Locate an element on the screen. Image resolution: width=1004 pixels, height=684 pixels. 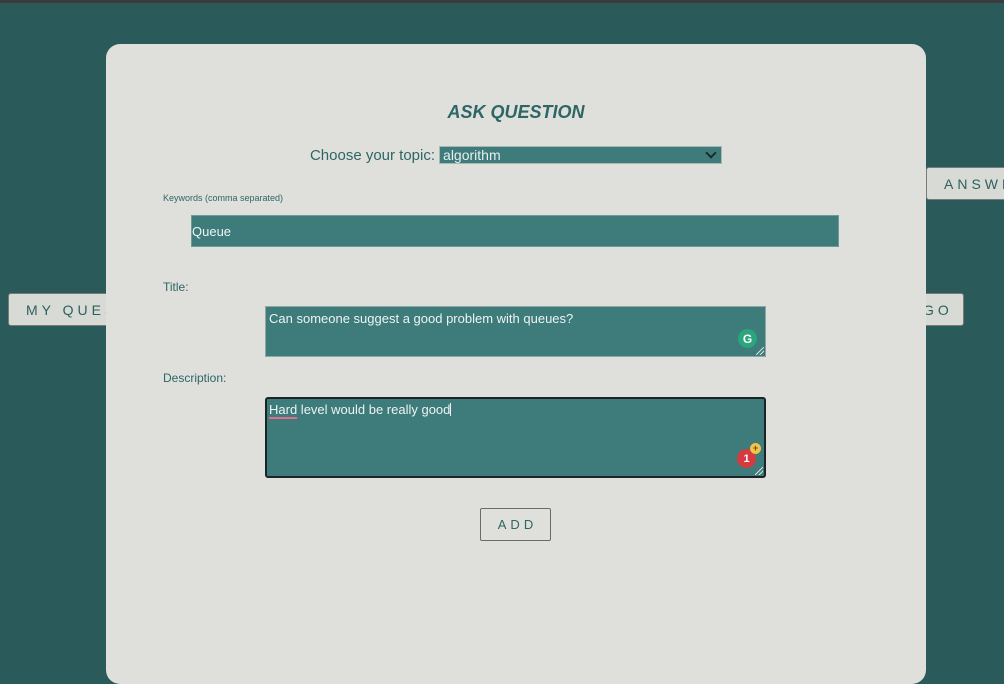
keywords-label: Keywords (comma separated) is located at coordinates (223, 198).